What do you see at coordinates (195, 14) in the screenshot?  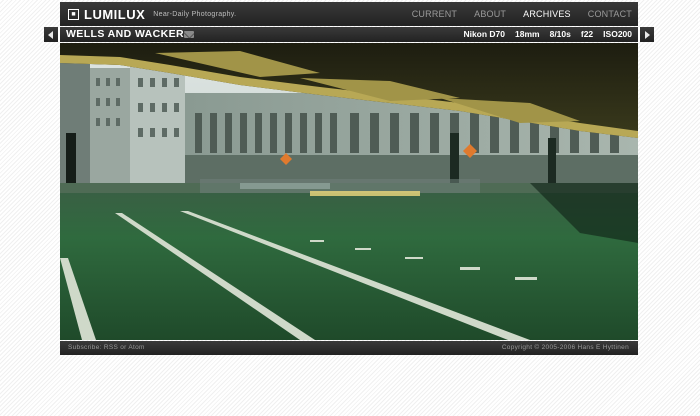 I see `site-tagline: Near-Daily Photography.` at bounding box center [195, 14].